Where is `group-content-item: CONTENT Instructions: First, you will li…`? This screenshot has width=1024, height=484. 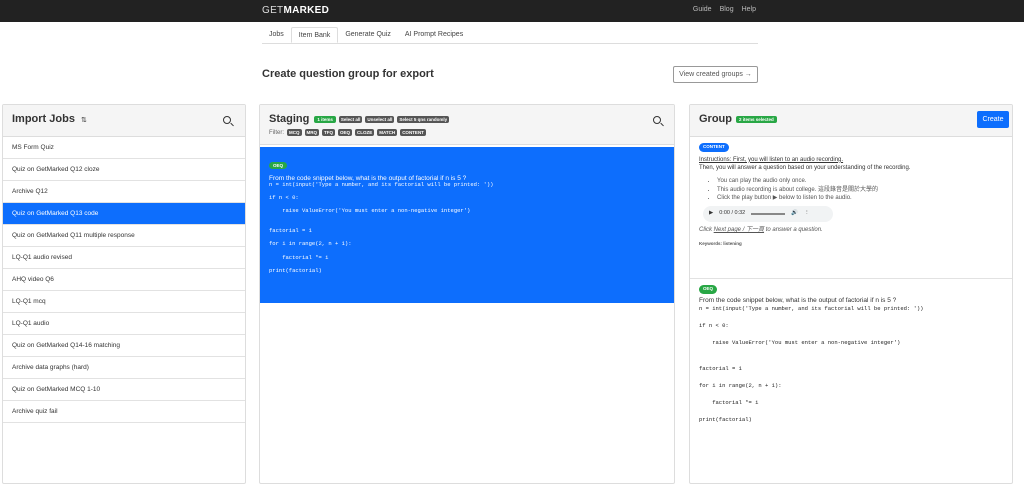 group-content-item: CONTENT Instructions: First, you will li… is located at coordinates (851, 208).